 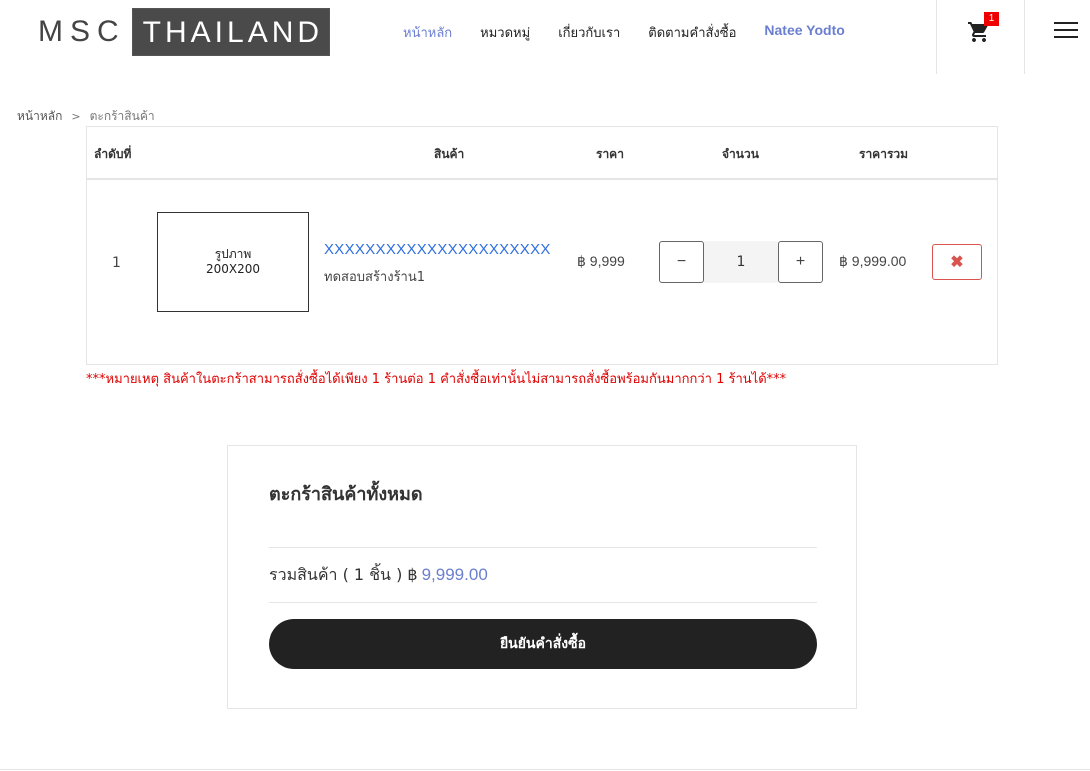 I want to click on nav-categories: หมวดหมู่, so click(x=505, y=32).